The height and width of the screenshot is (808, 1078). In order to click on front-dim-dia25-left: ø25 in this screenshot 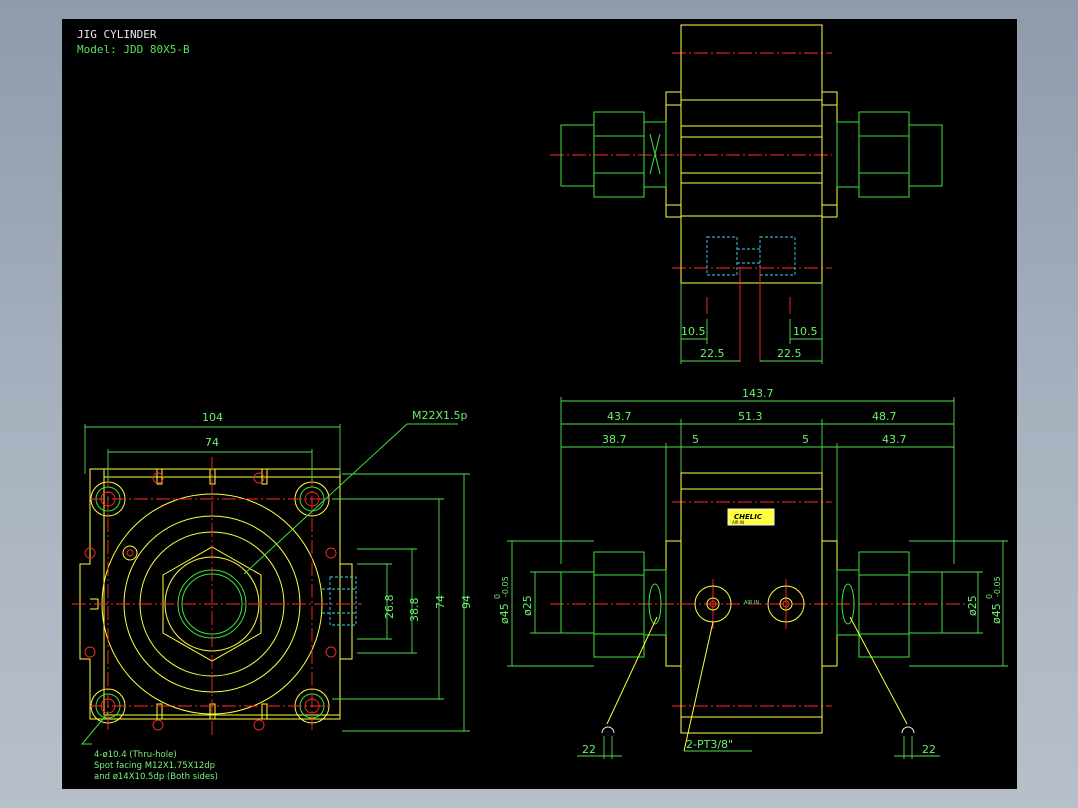, I will do `click(527, 605)`.